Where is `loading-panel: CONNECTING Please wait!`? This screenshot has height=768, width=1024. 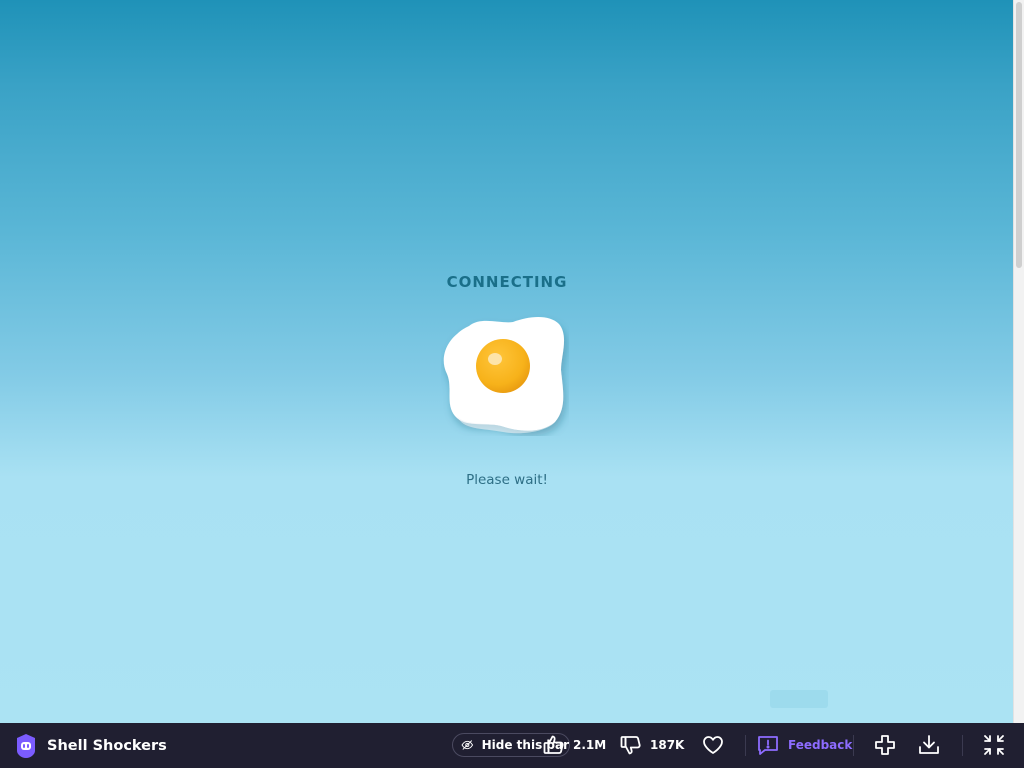
loading-panel: CONNECTING Please wait! is located at coordinates (507, 383).